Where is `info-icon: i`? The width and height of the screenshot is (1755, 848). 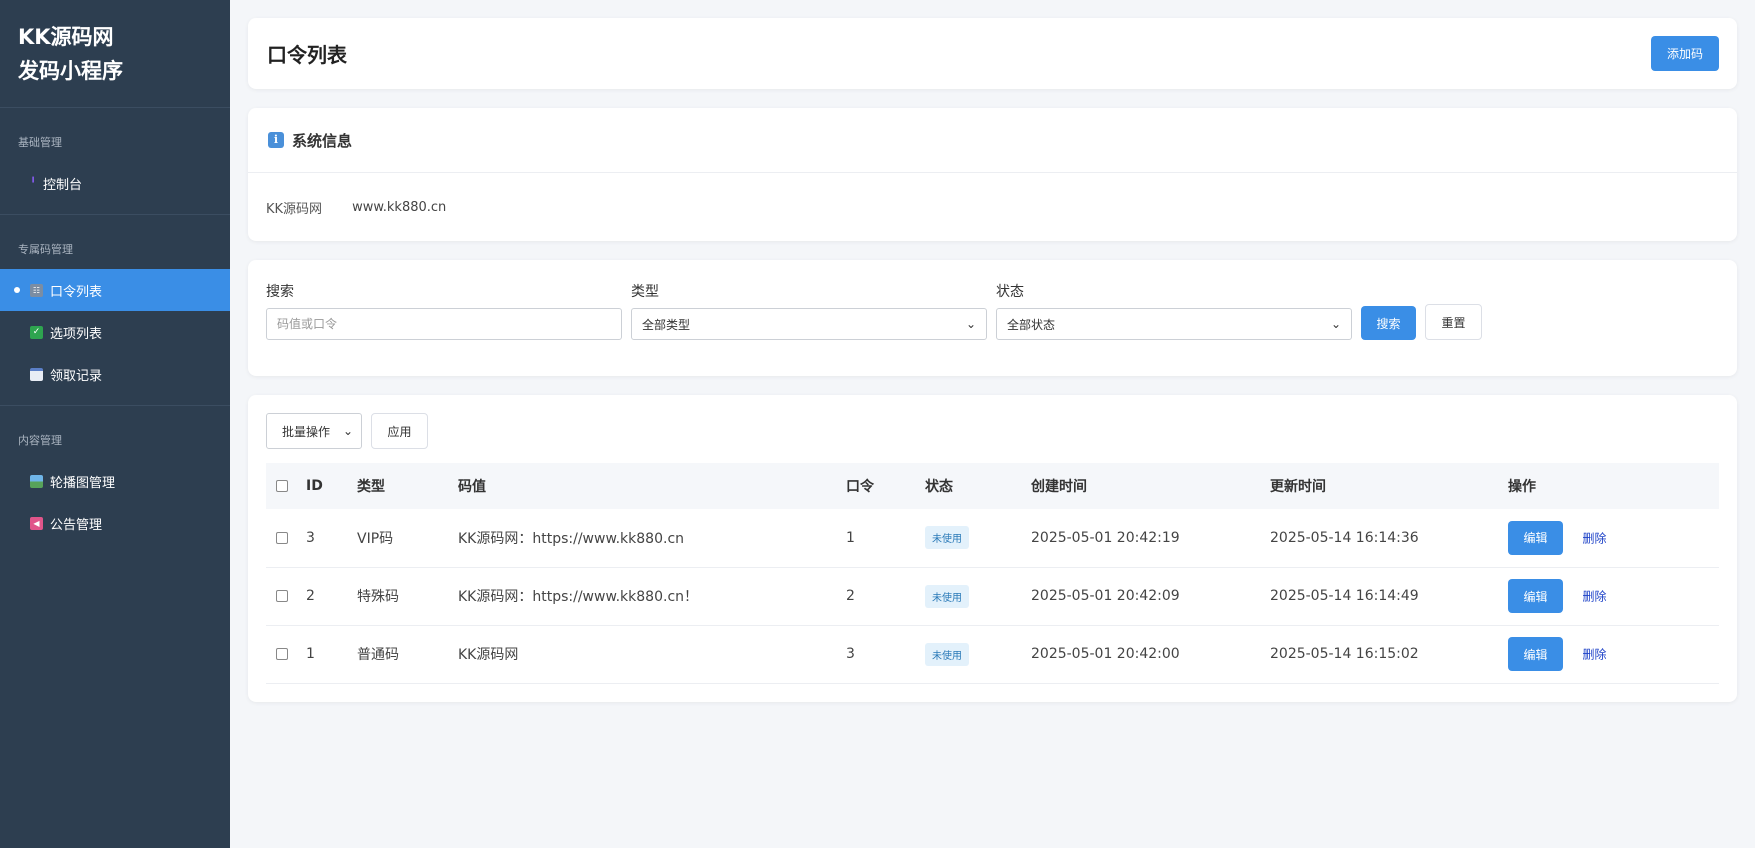 info-icon: i is located at coordinates (276, 140).